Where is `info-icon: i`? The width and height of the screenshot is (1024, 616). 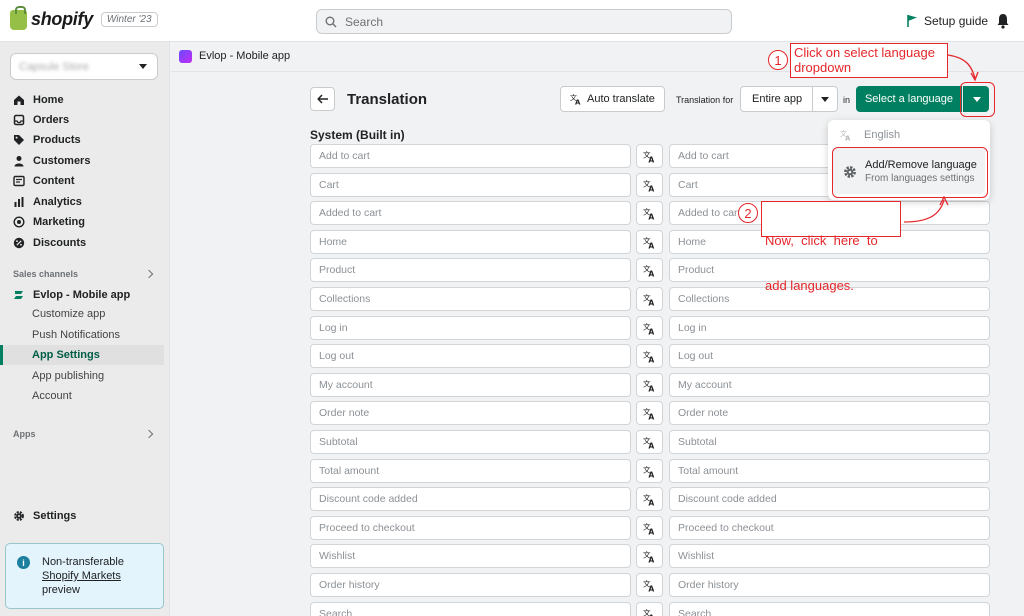 info-icon: i is located at coordinates (23, 562).